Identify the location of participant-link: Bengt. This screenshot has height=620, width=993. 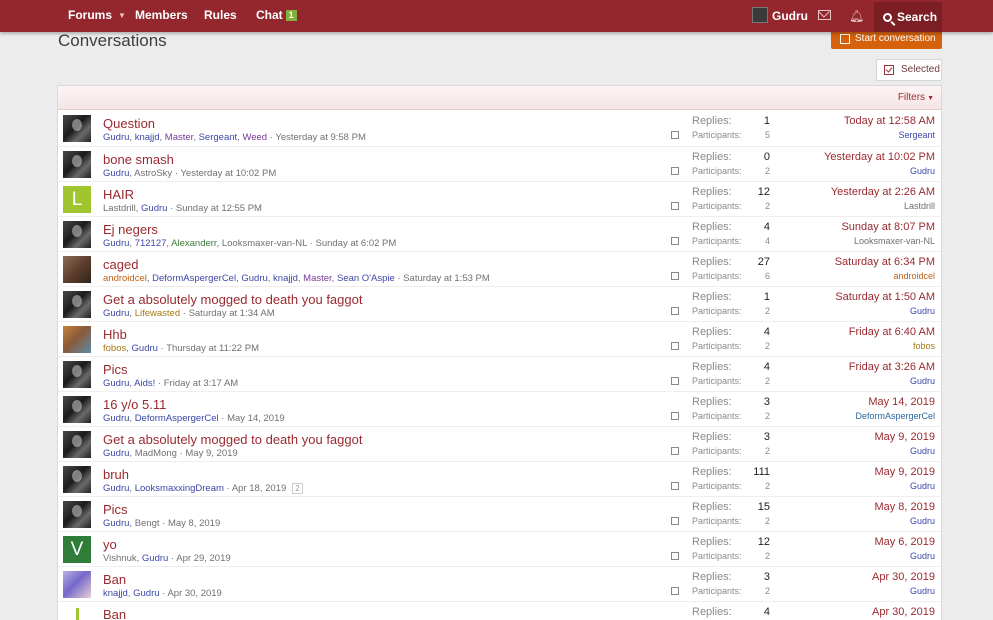
(147, 523).